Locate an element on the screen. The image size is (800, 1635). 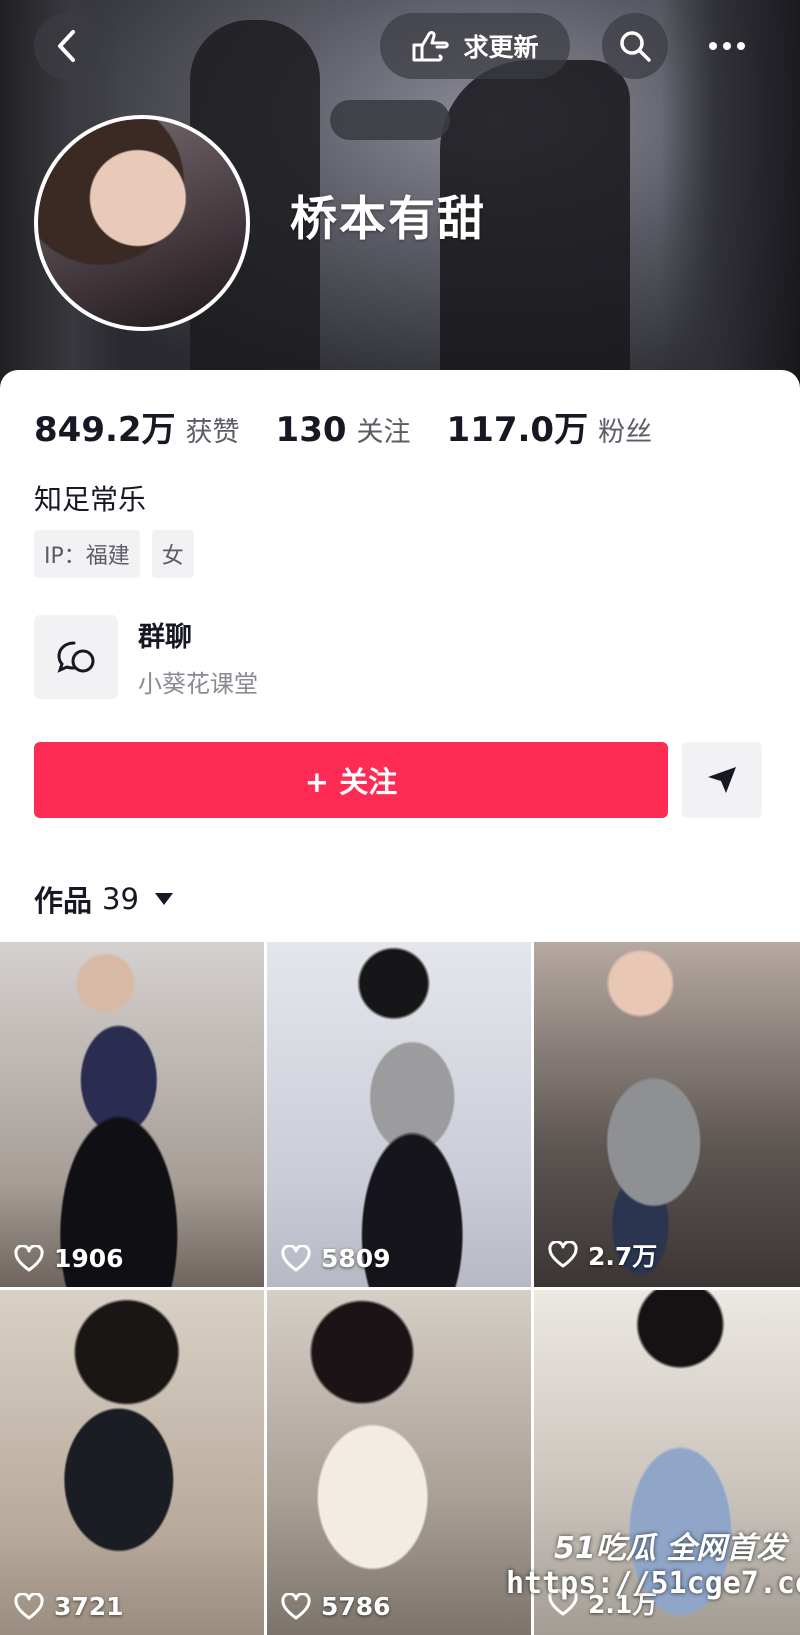
video-likes-count: 3721 is located at coordinates (89, 1606).